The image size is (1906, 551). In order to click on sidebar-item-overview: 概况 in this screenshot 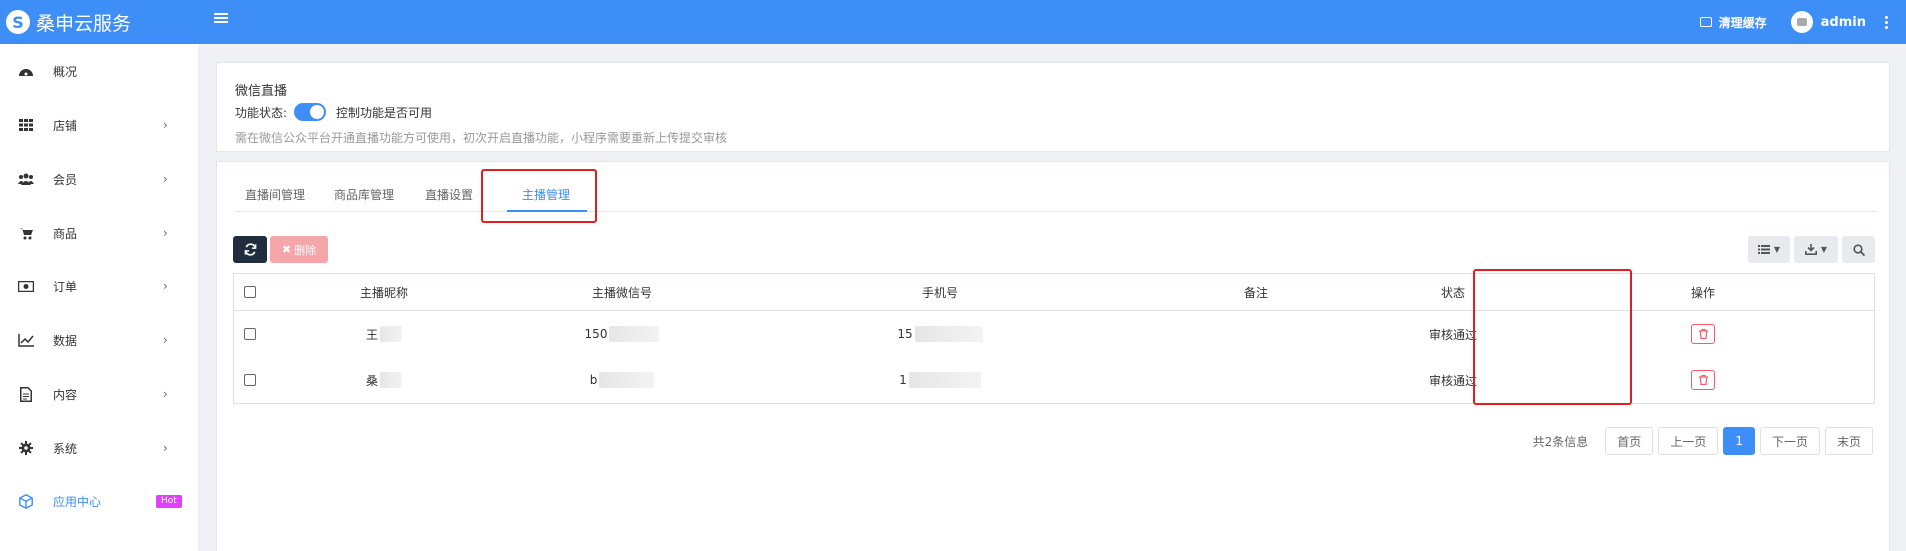, I will do `click(99, 71)`.